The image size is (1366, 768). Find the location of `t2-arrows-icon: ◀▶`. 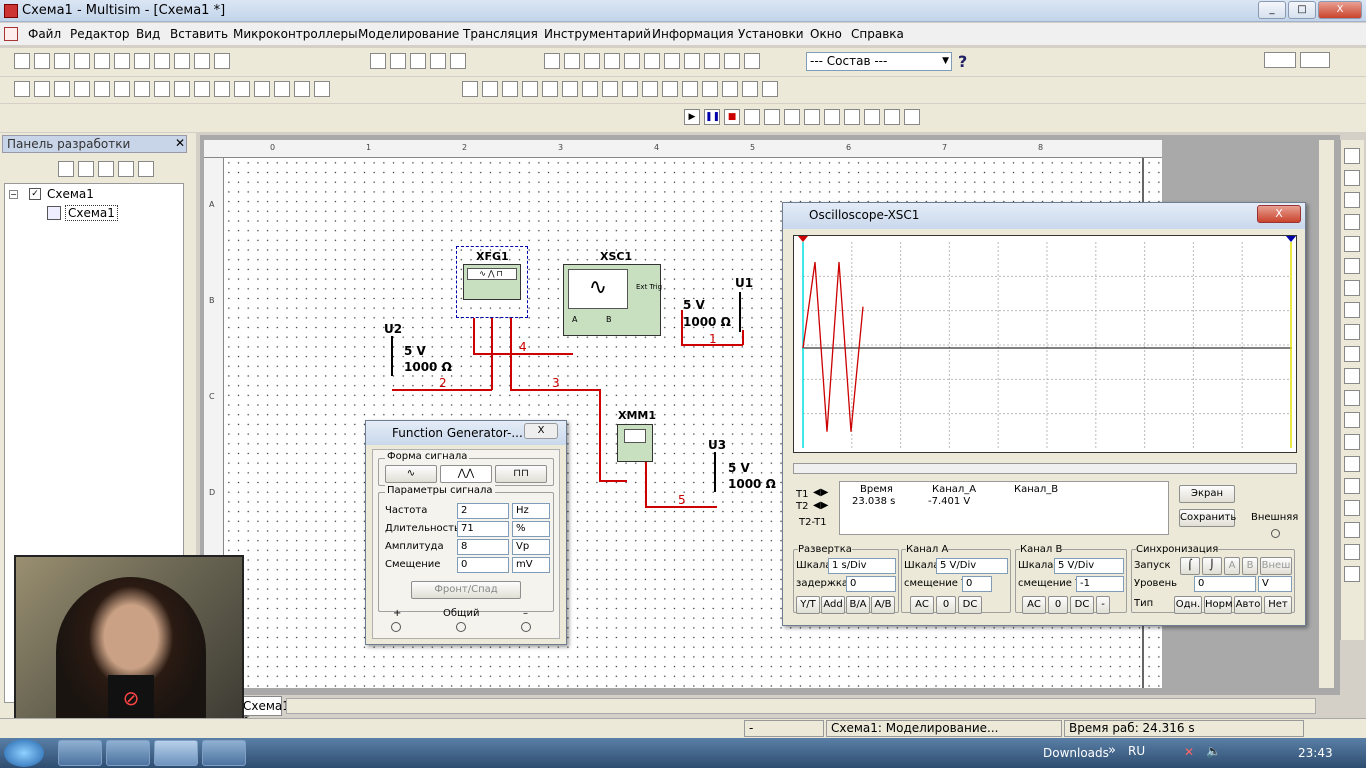

t2-arrows-icon: ◀▶ is located at coordinates (820, 505).